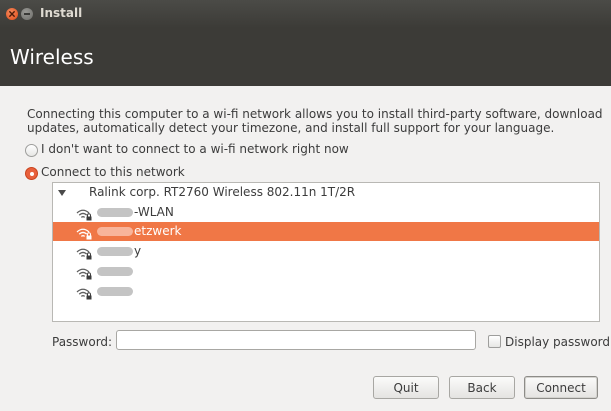 The width and height of the screenshot is (611, 411). I want to click on page-title: Wireless, so click(52, 57).